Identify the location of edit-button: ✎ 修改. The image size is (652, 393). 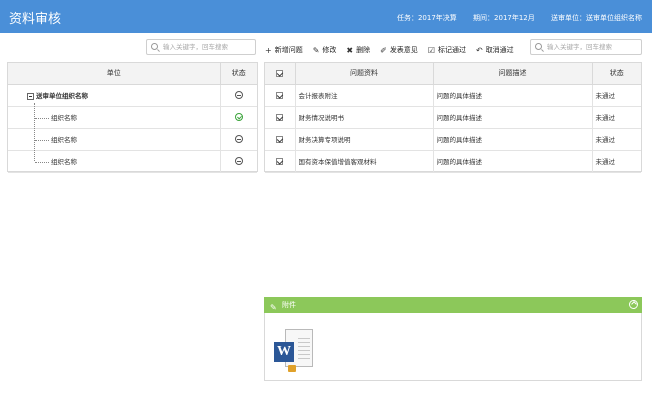
(325, 50).